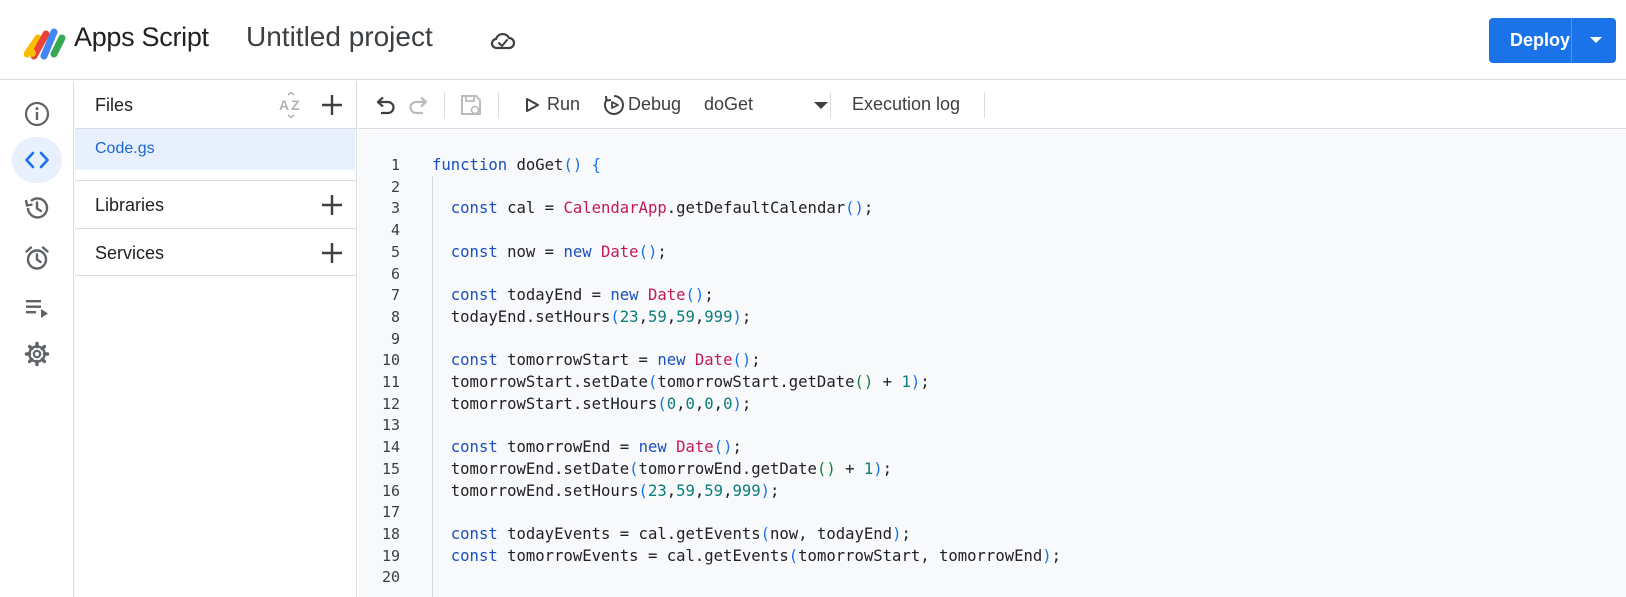  What do you see at coordinates (295, 105) in the screenshot?
I see `svg-text: Z` at bounding box center [295, 105].